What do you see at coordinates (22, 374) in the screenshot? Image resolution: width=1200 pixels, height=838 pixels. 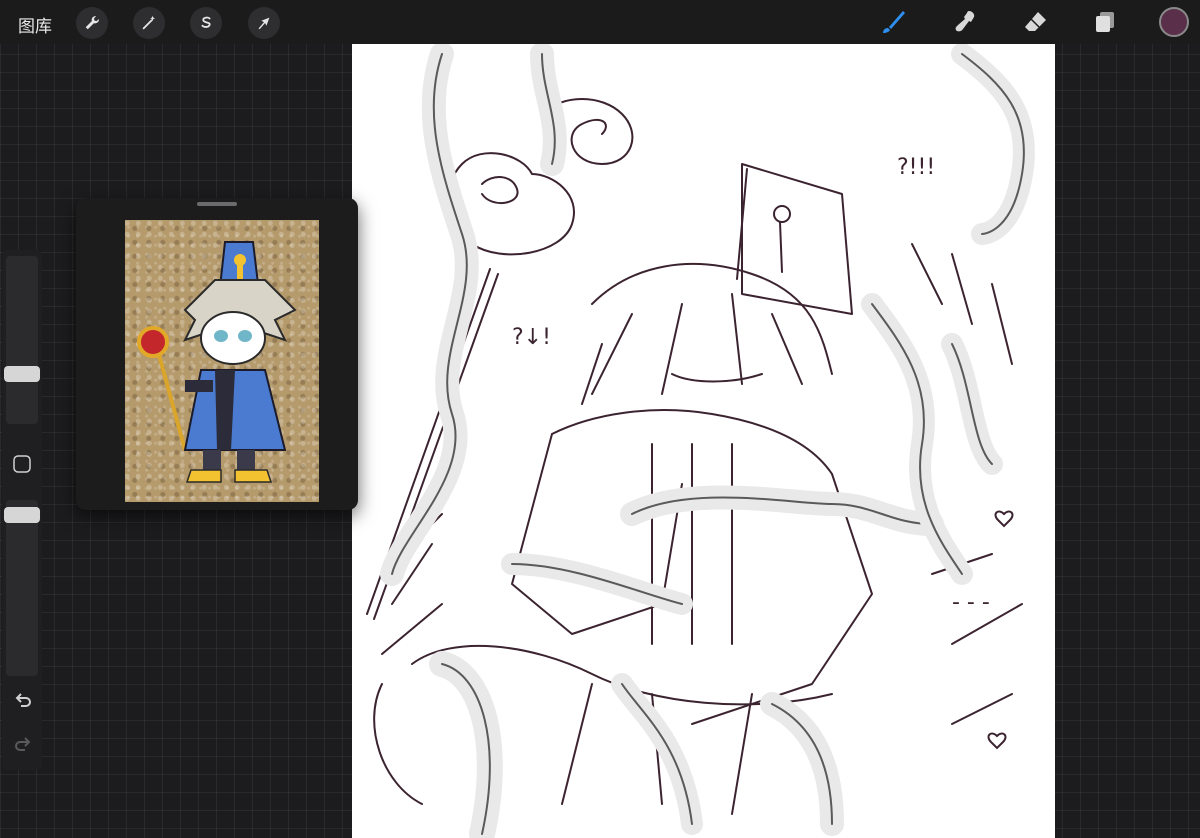 I see `brush-size-thumb` at bounding box center [22, 374].